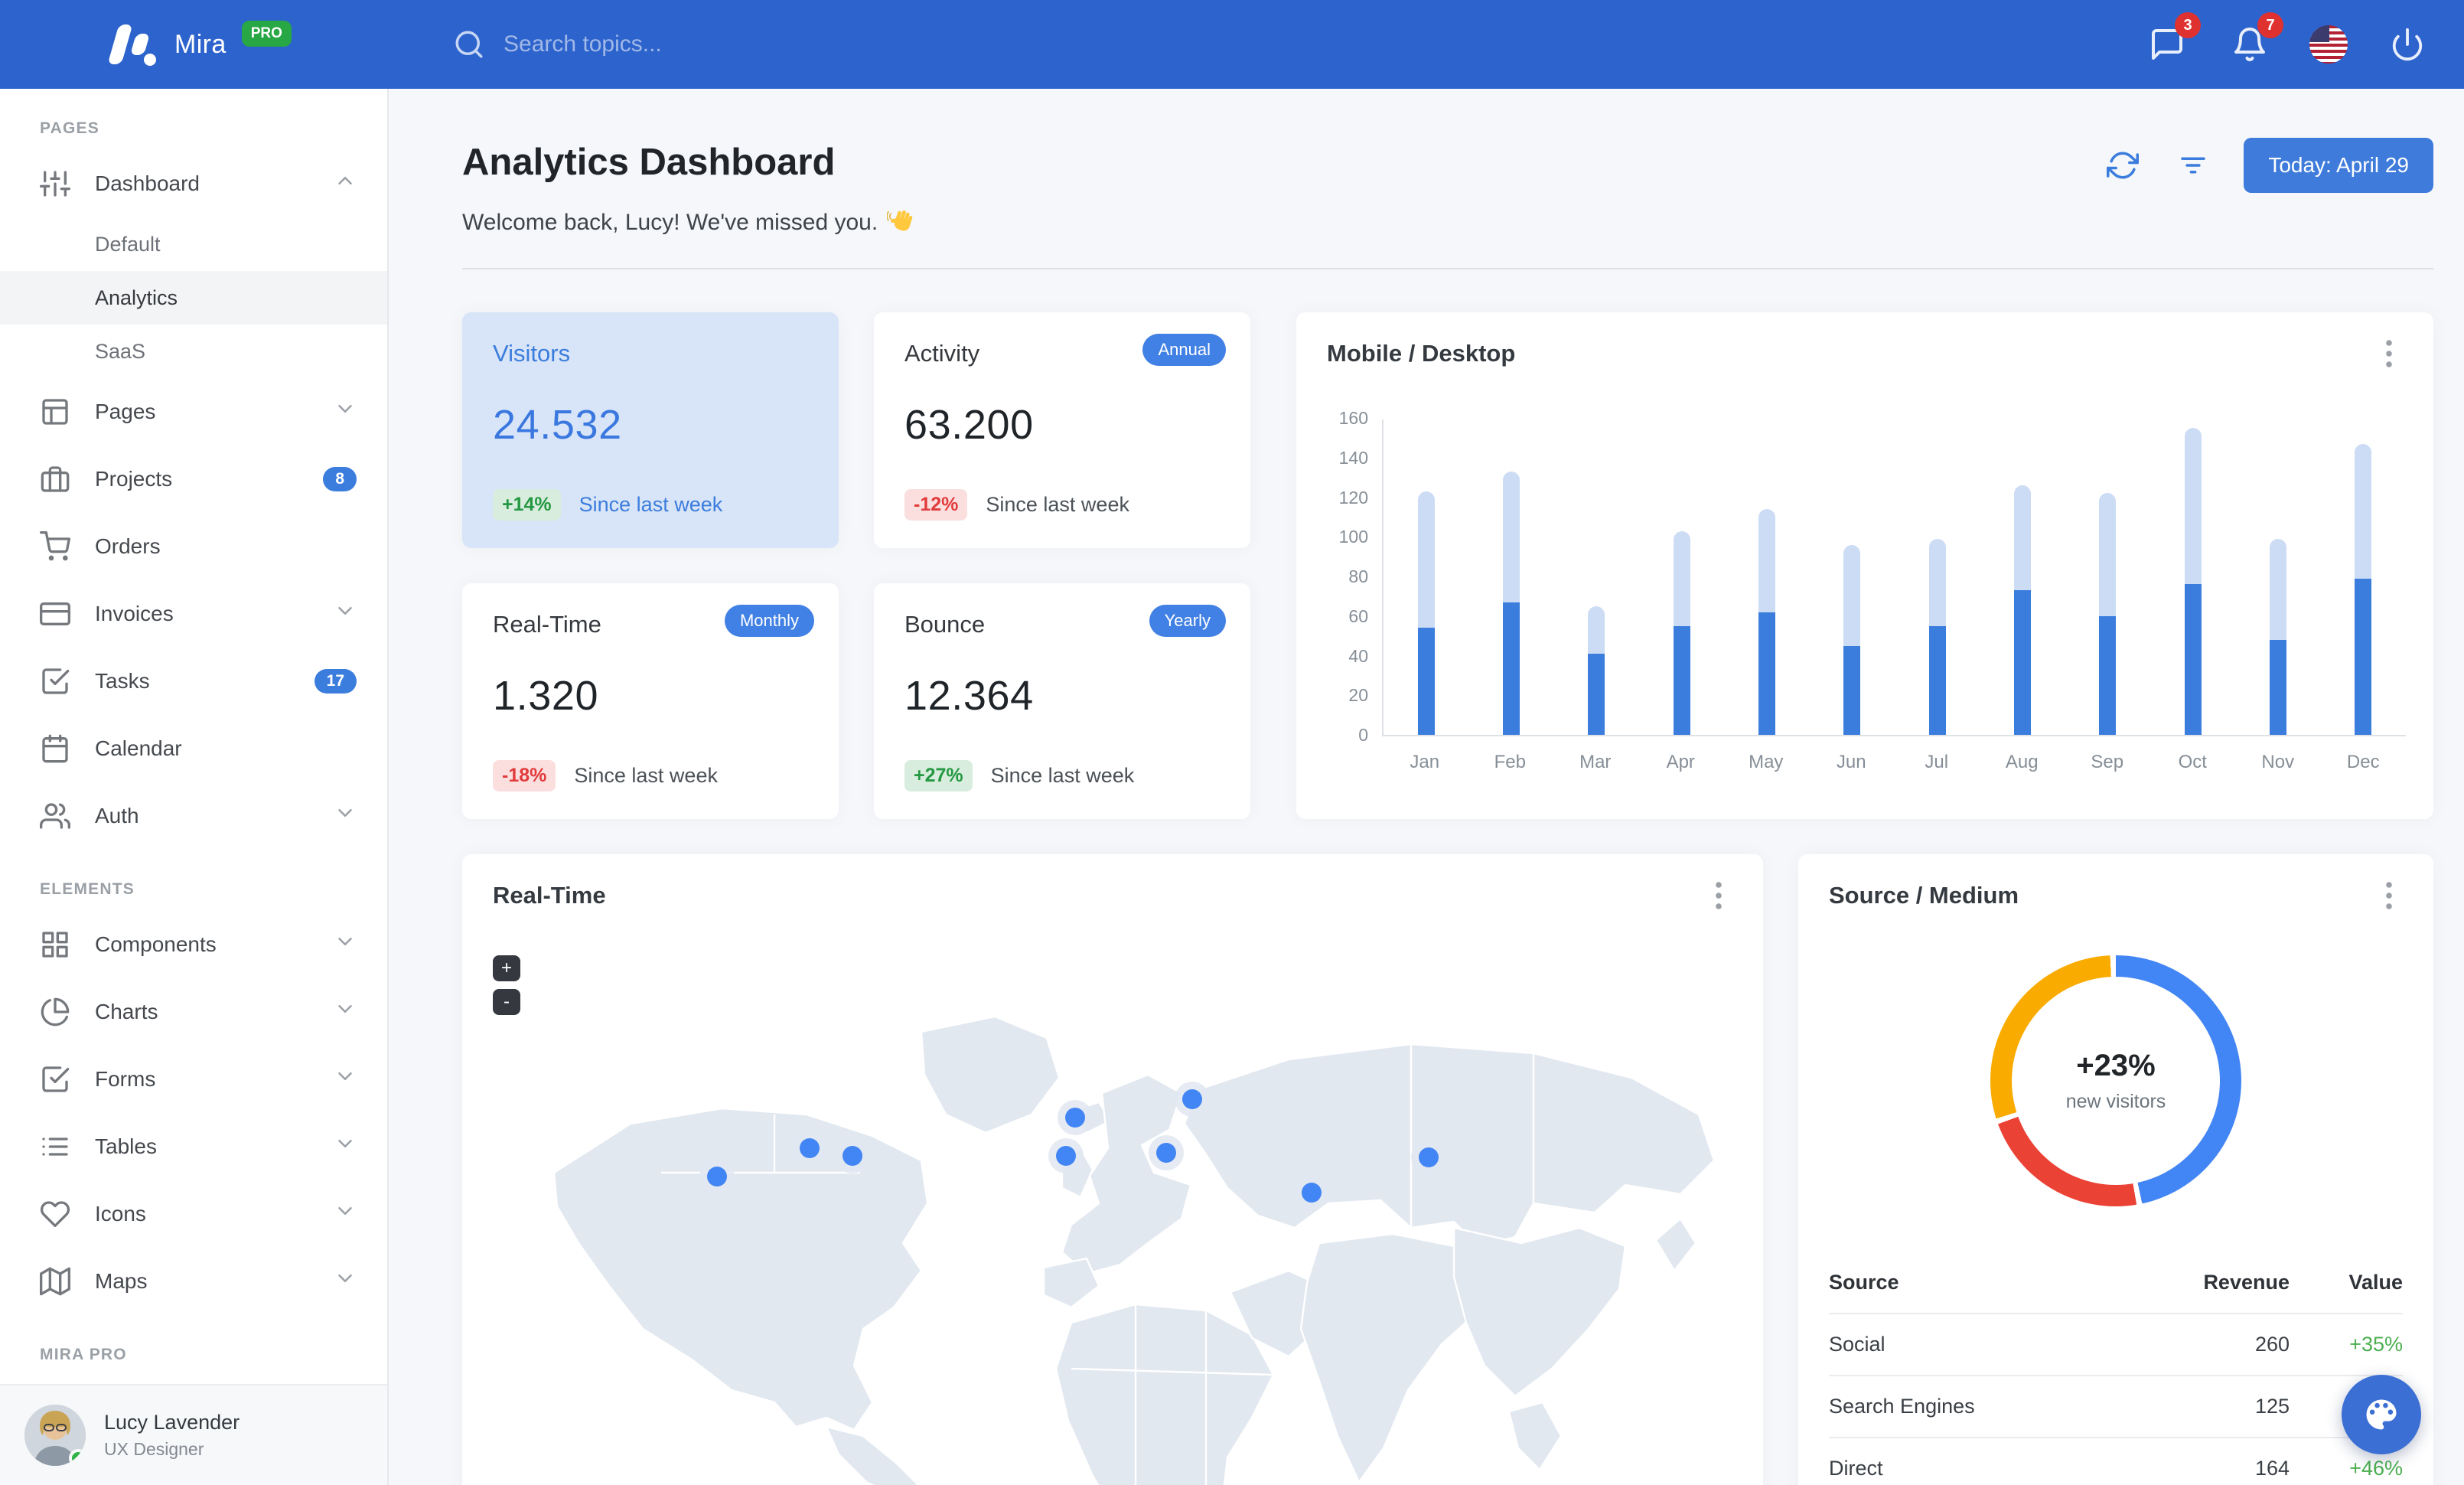  I want to click on bar-sep, so click(2108, 614).